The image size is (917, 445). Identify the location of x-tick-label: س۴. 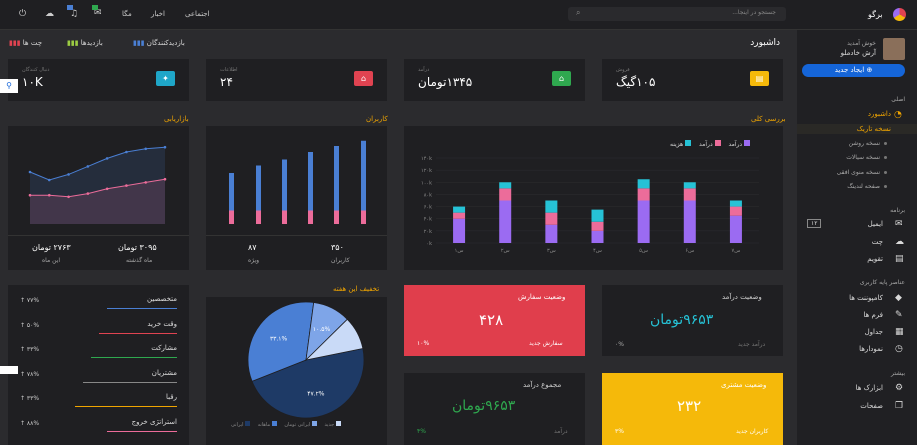
(597, 251).